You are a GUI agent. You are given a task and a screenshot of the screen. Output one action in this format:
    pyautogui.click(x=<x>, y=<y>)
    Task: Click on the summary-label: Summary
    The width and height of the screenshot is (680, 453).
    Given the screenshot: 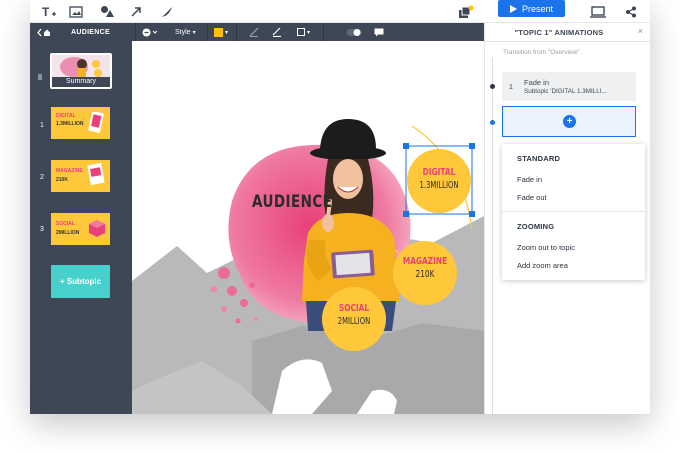 What is the action you would take?
    pyautogui.click(x=81, y=82)
    